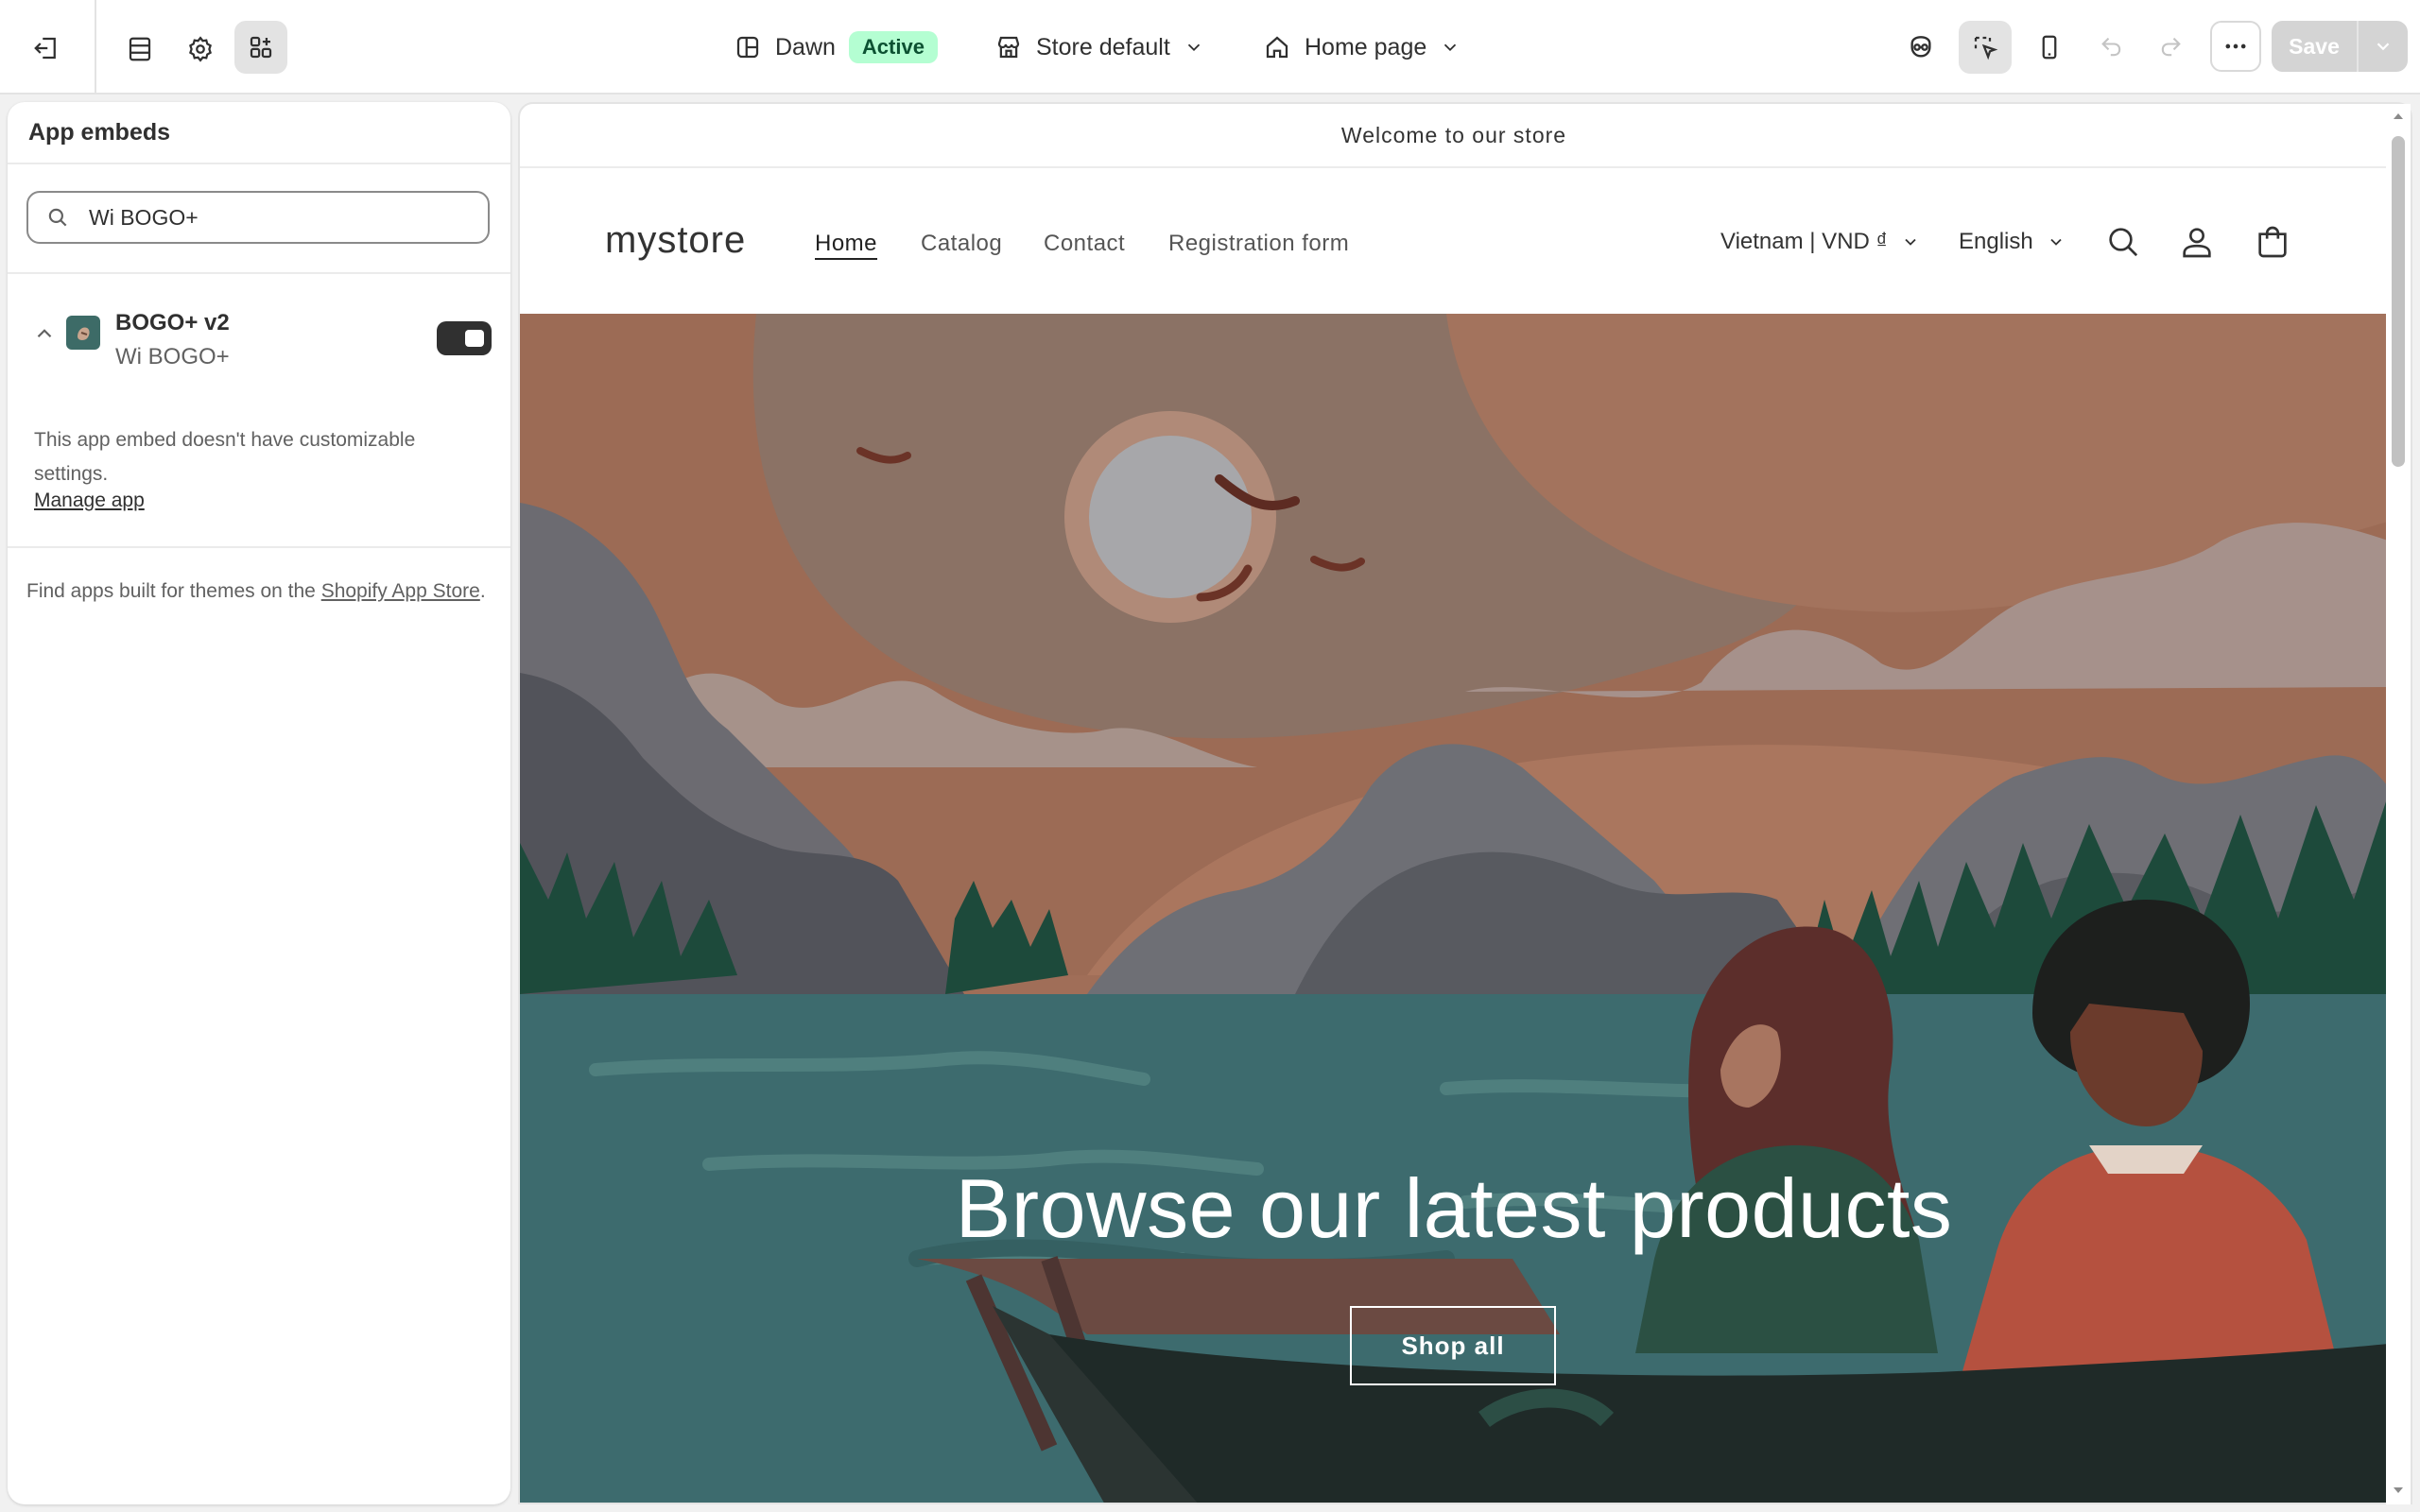  I want to click on app-embed-provider: Wi BOGO+, so click(172, 356).